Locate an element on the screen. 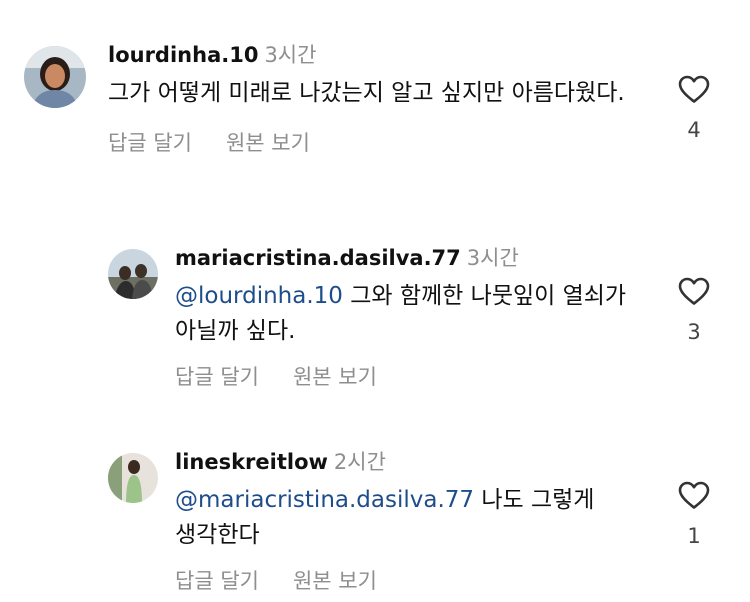 This screenshot has height=602, width=750. comment-meta: lourdinha.10 3시간 is located at coordinates (388, 55).